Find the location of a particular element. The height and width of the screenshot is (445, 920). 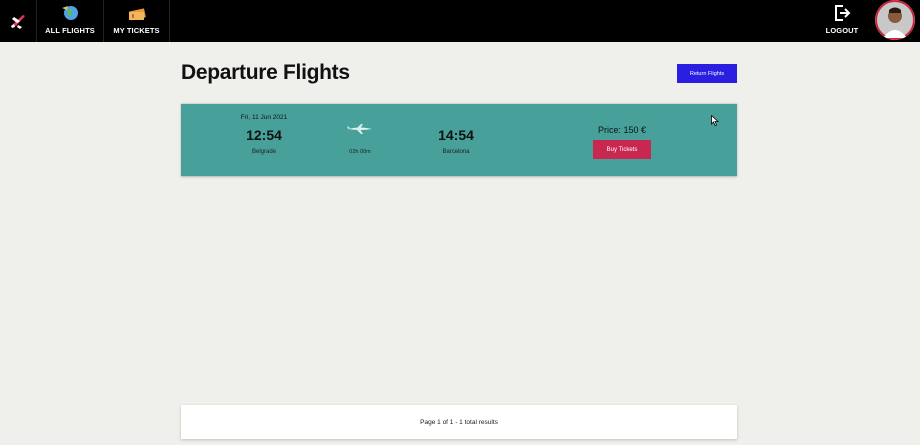

nav-my-tickets-label: MY TICKETS is located at coordinates (136, 30).